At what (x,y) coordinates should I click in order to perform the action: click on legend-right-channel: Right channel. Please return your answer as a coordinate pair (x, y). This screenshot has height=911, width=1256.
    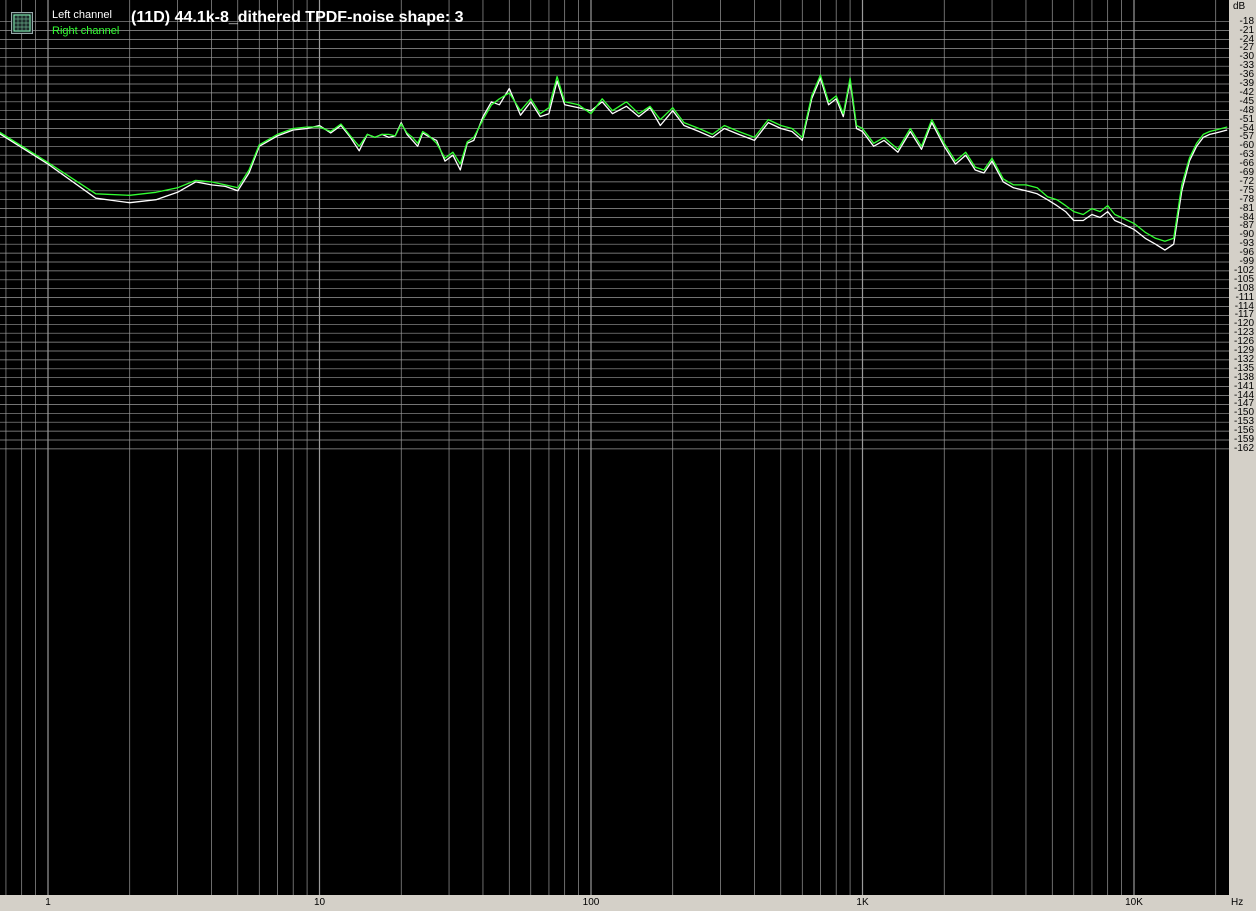
    Looking at the image, I should click on (86, 31).